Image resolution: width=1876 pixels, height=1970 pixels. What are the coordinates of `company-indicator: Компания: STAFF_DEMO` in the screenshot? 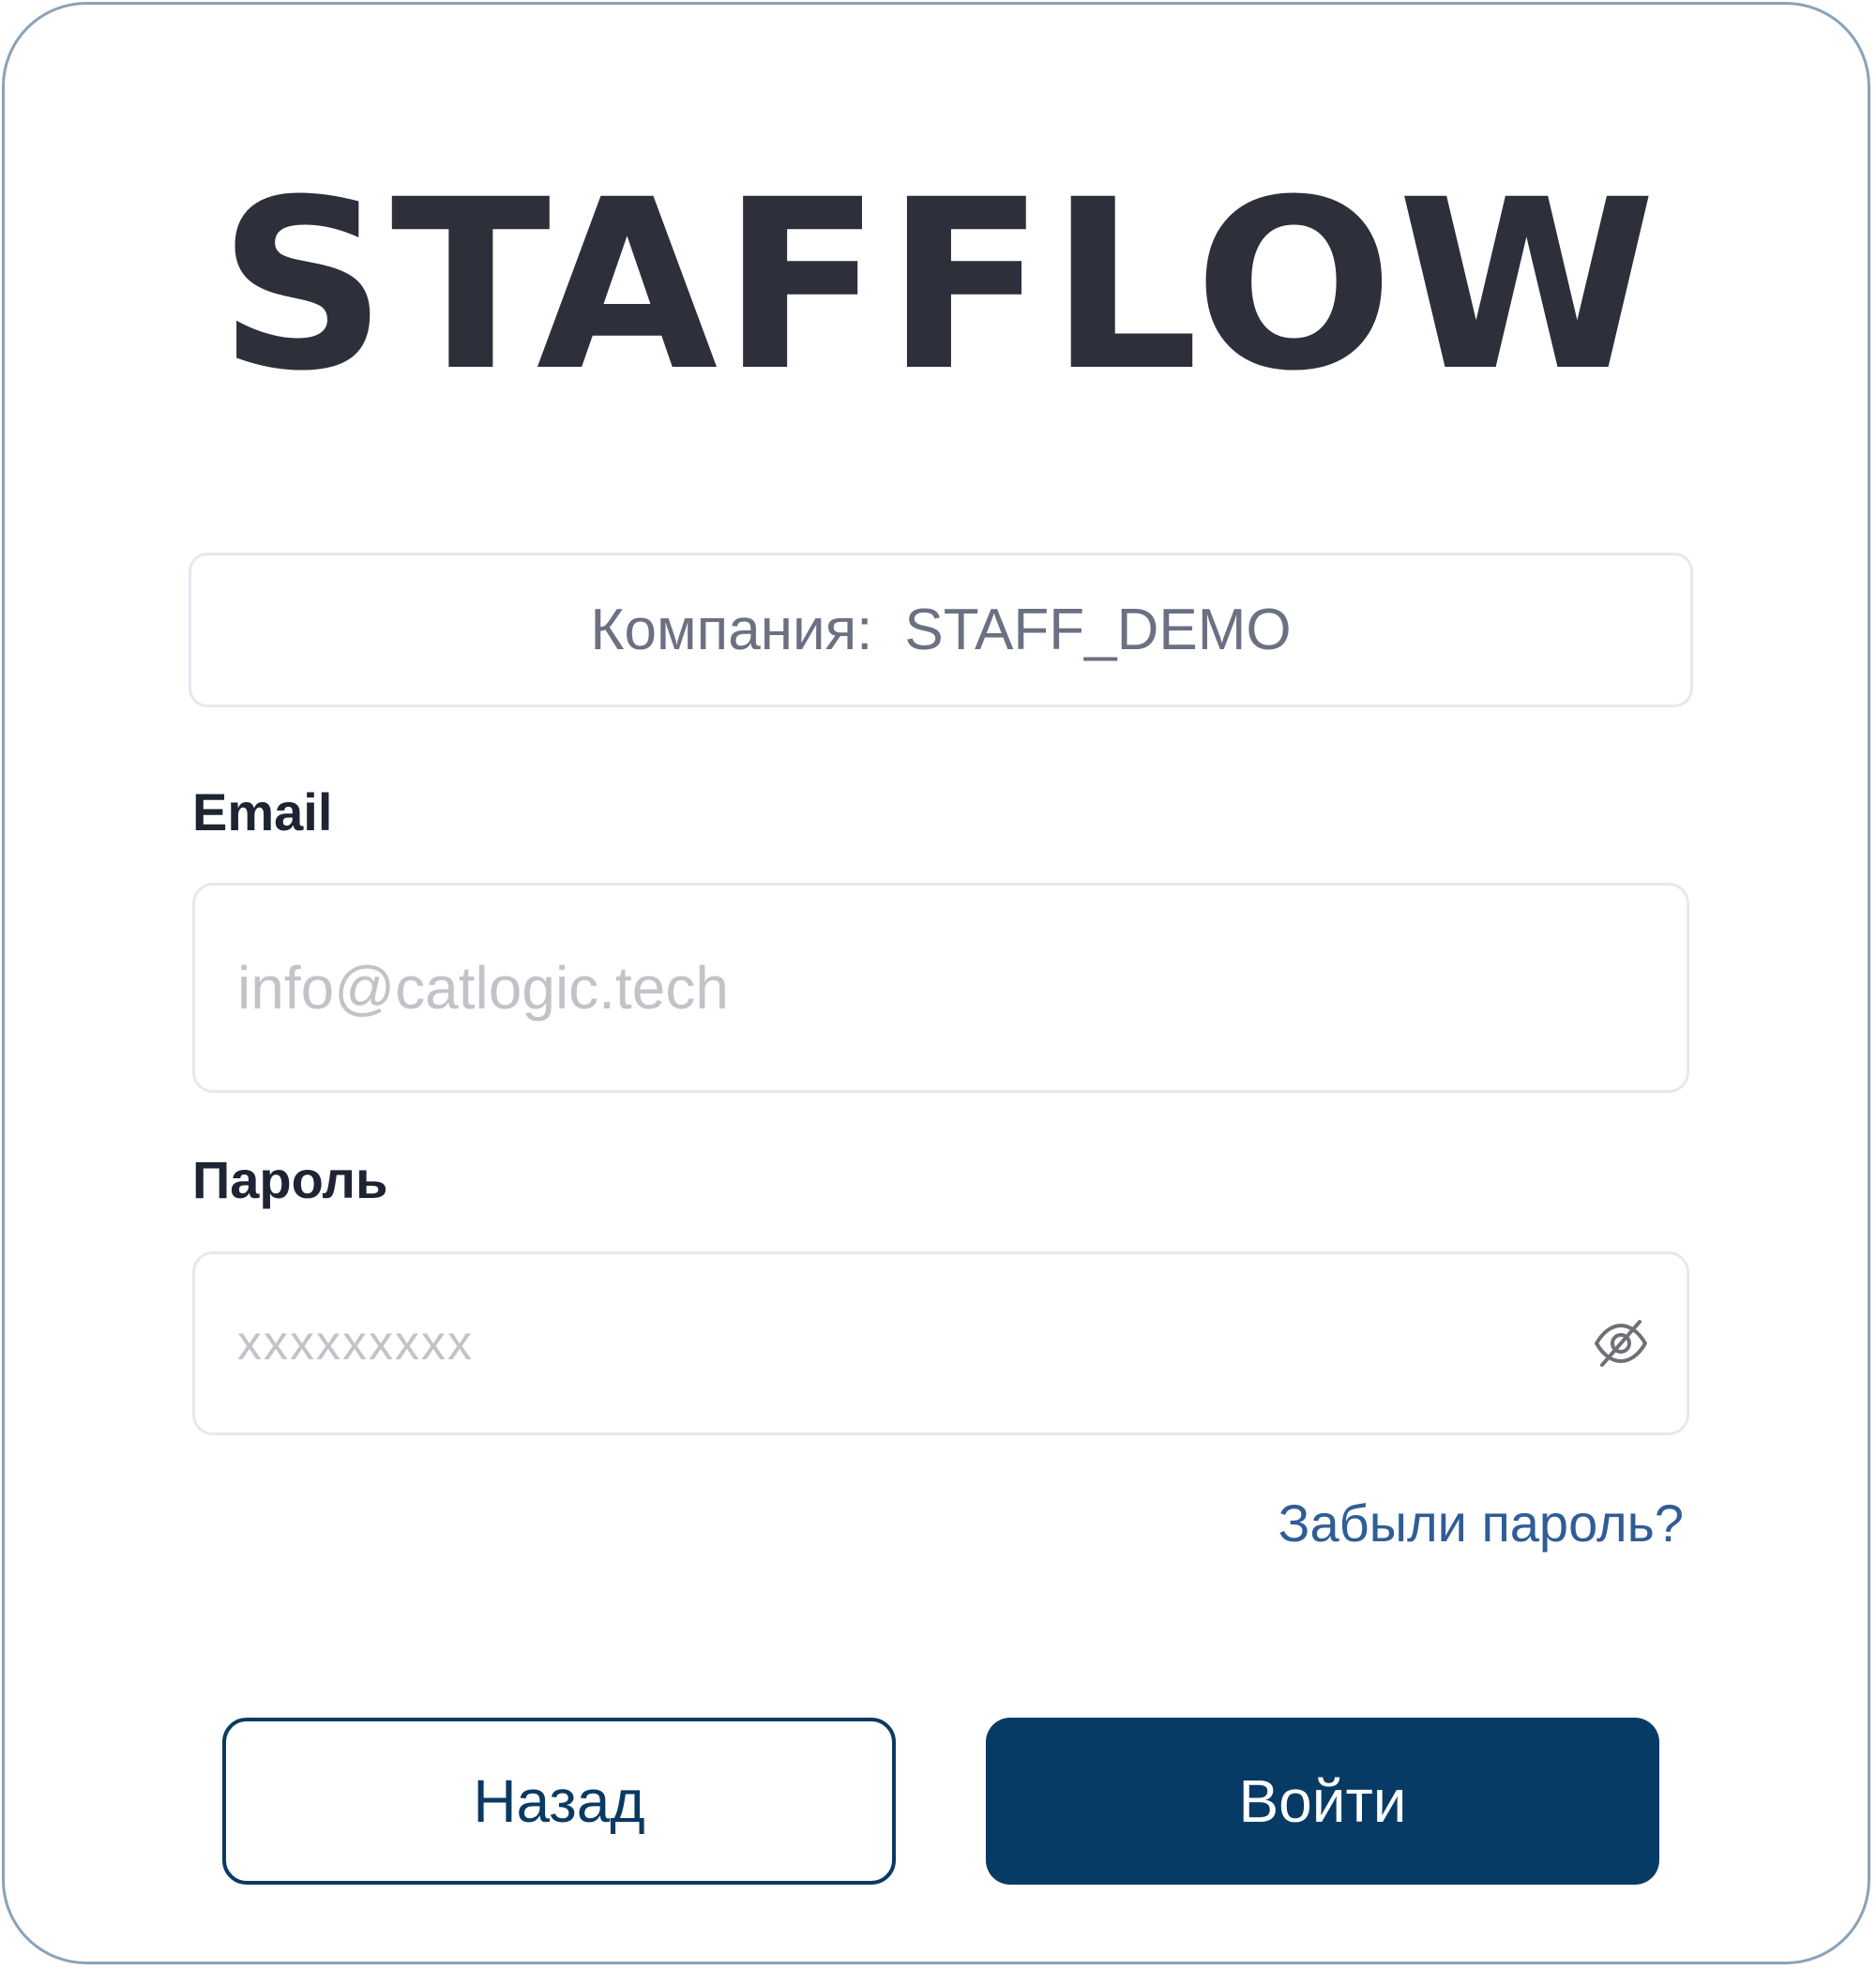 It's located at (941, 630).